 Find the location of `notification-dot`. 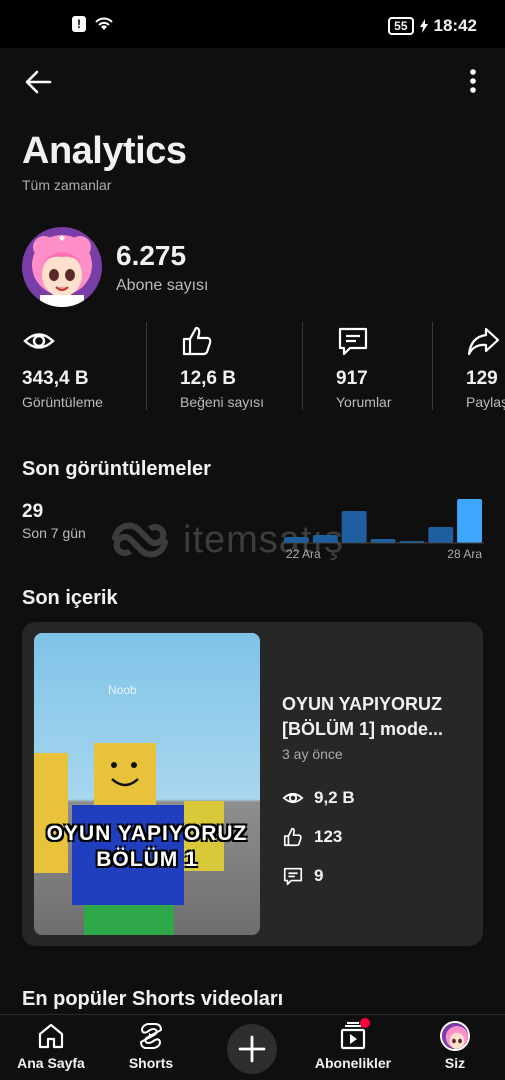

notification-dot is located at coordinates (365, 1023).